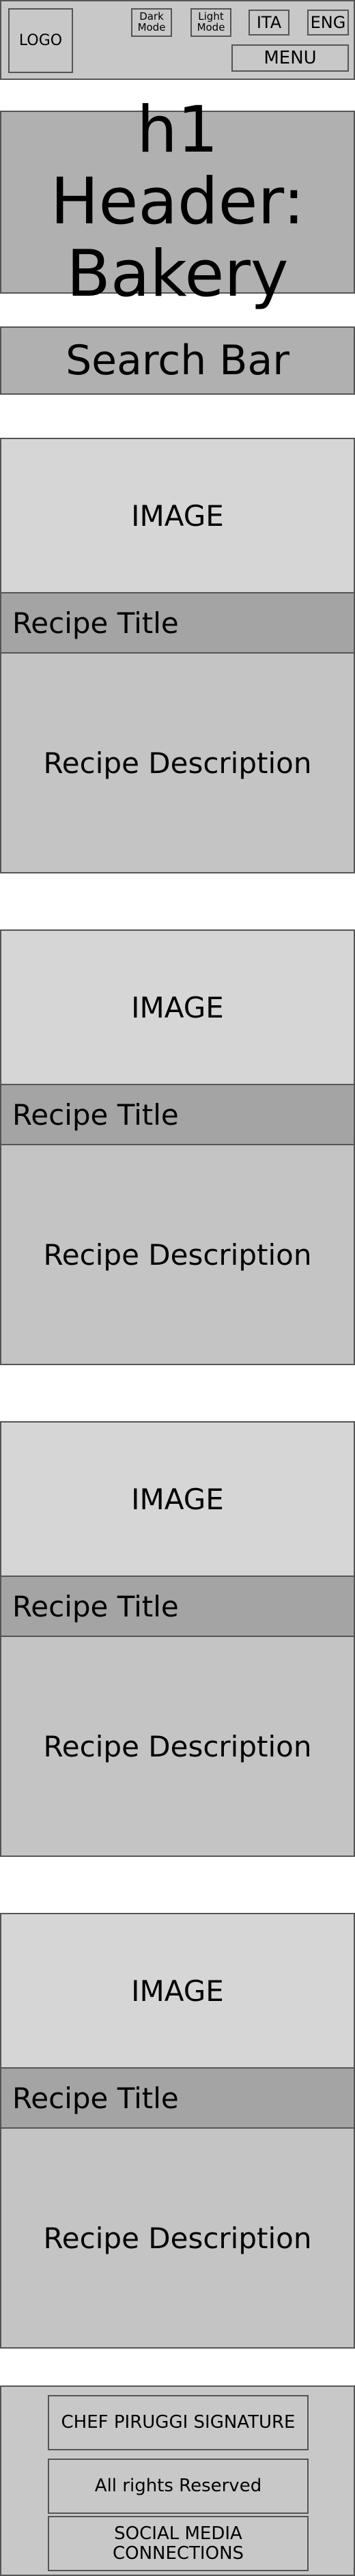  Describe the element at coordinates (177, 360) in the screenshot. I see `search-bar: Search Bar` at that location.